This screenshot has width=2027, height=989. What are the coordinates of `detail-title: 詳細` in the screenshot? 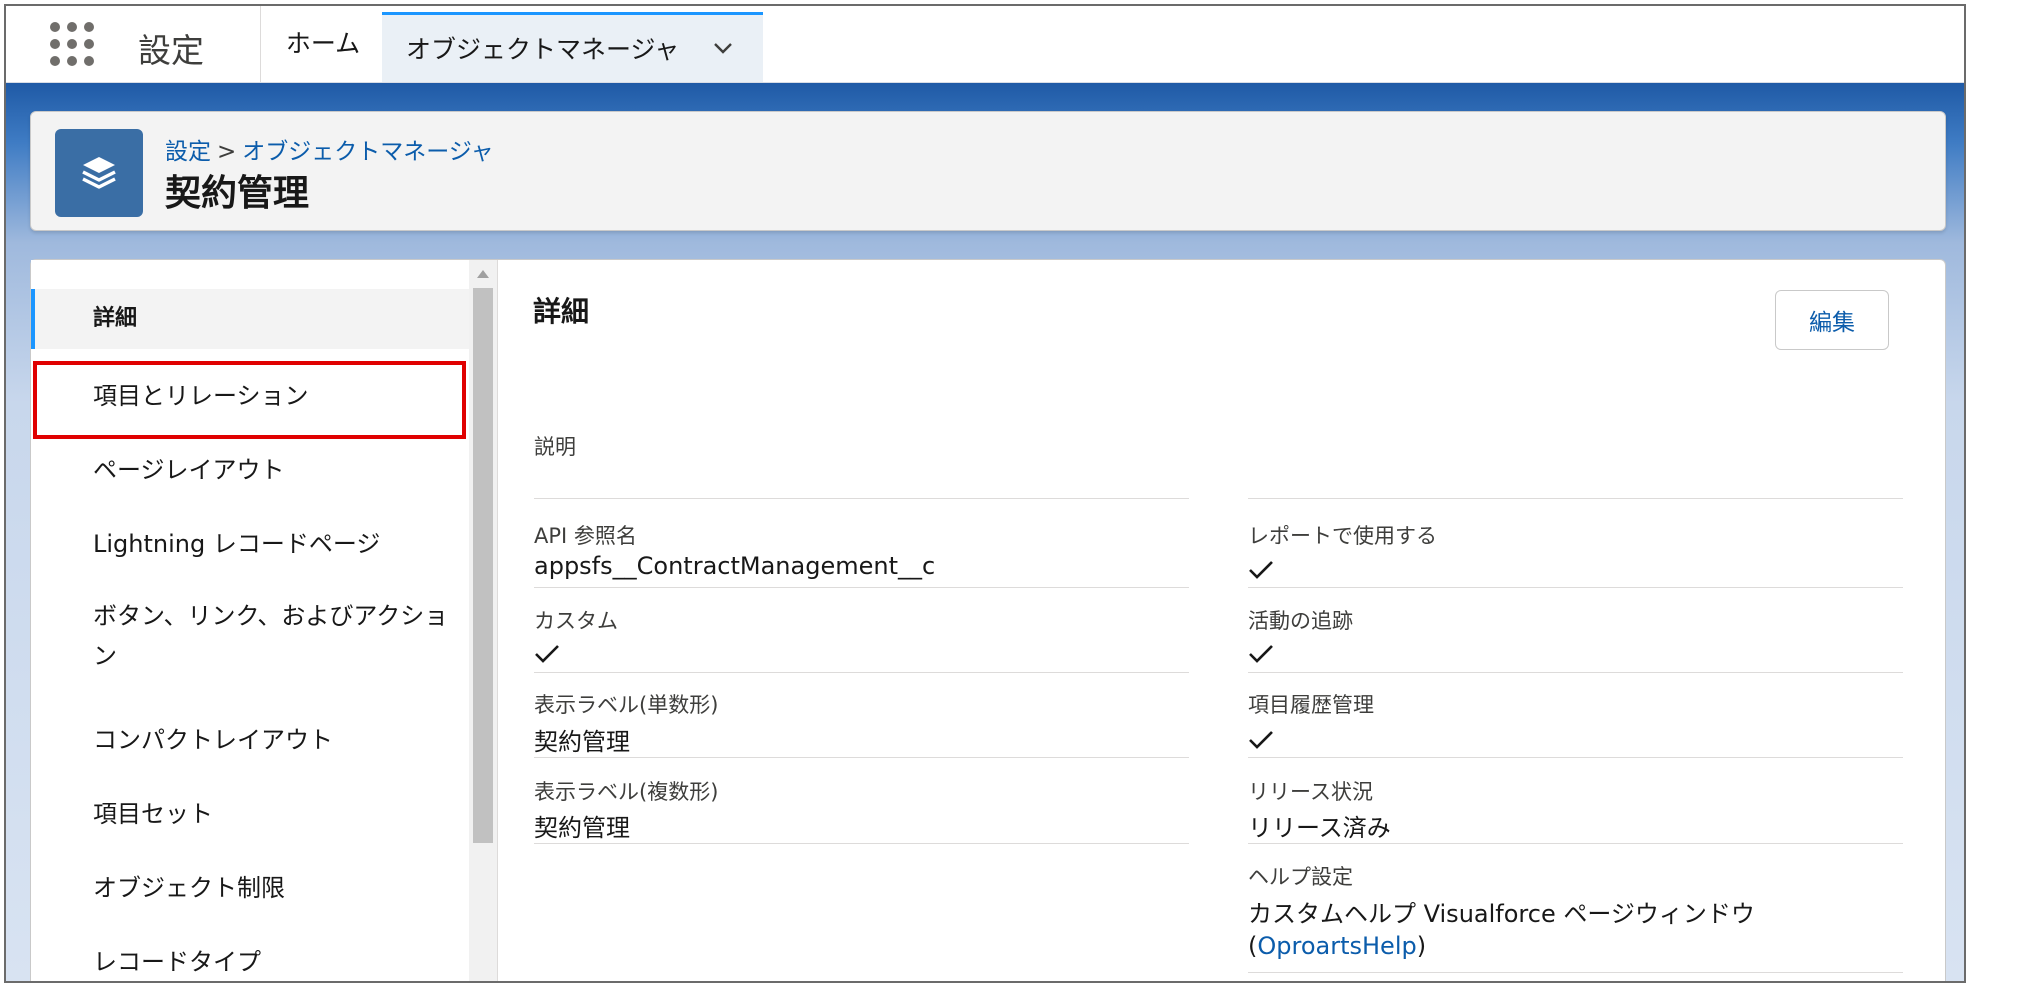 It's located at (561, 311).